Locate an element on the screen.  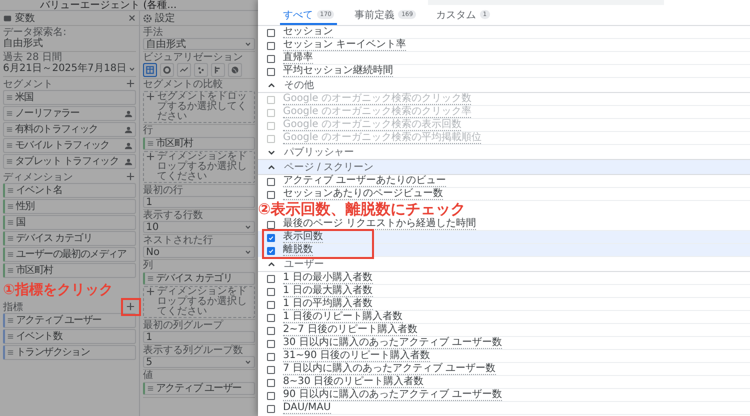
panel-title: 設定 is located at coordinates (165, 18).